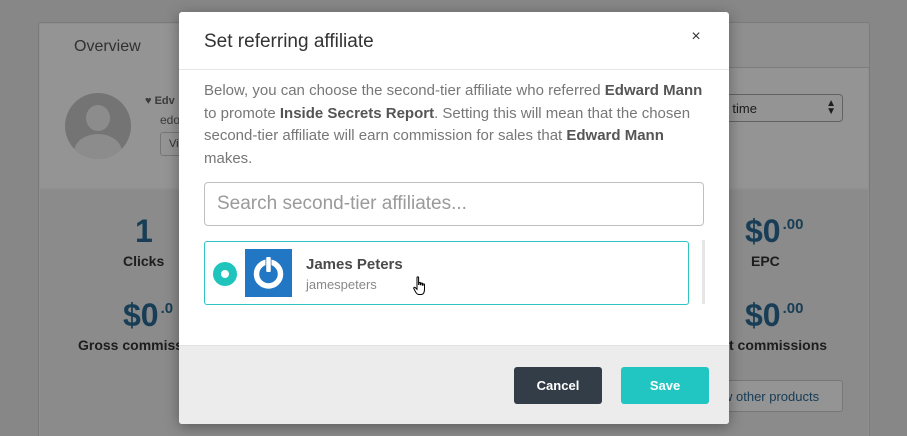  What do you see at coordinates (454, 384) in the screenshot?
I see `modal-footer: Cancel Save` at bounding box center [454, 384].